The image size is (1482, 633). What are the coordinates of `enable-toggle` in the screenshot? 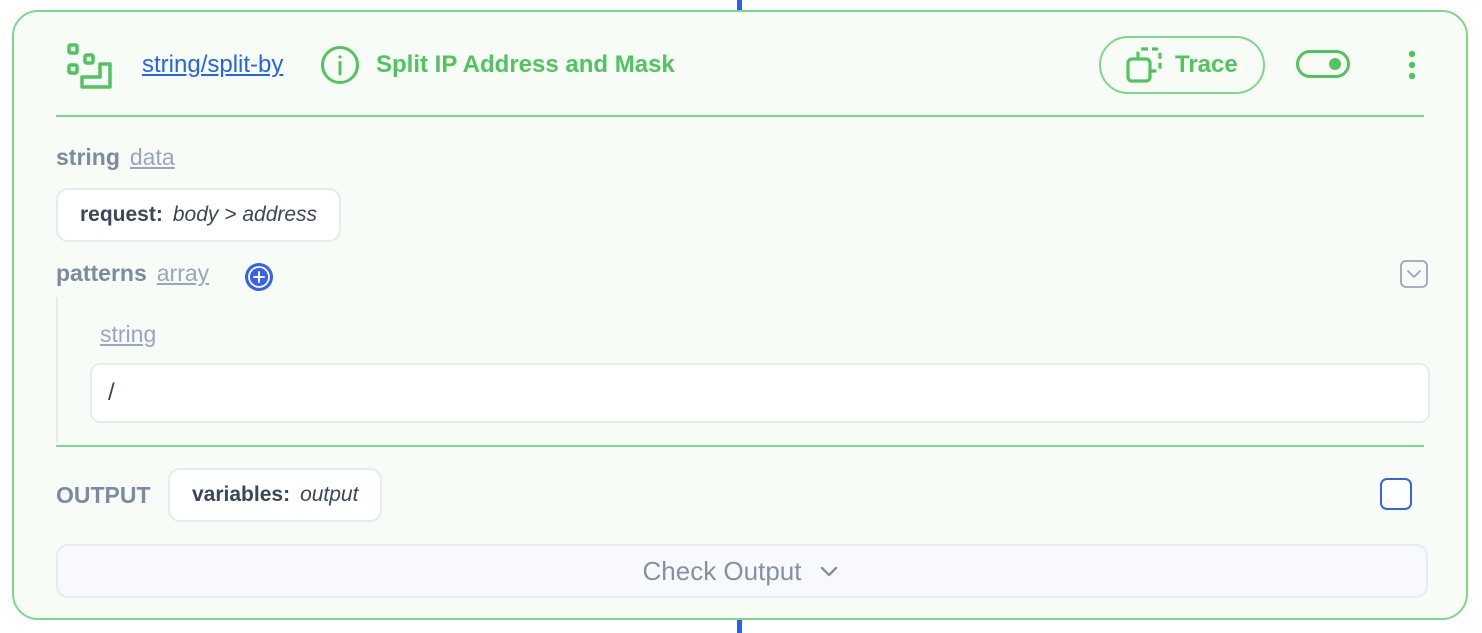 It's located at (1323, 64).